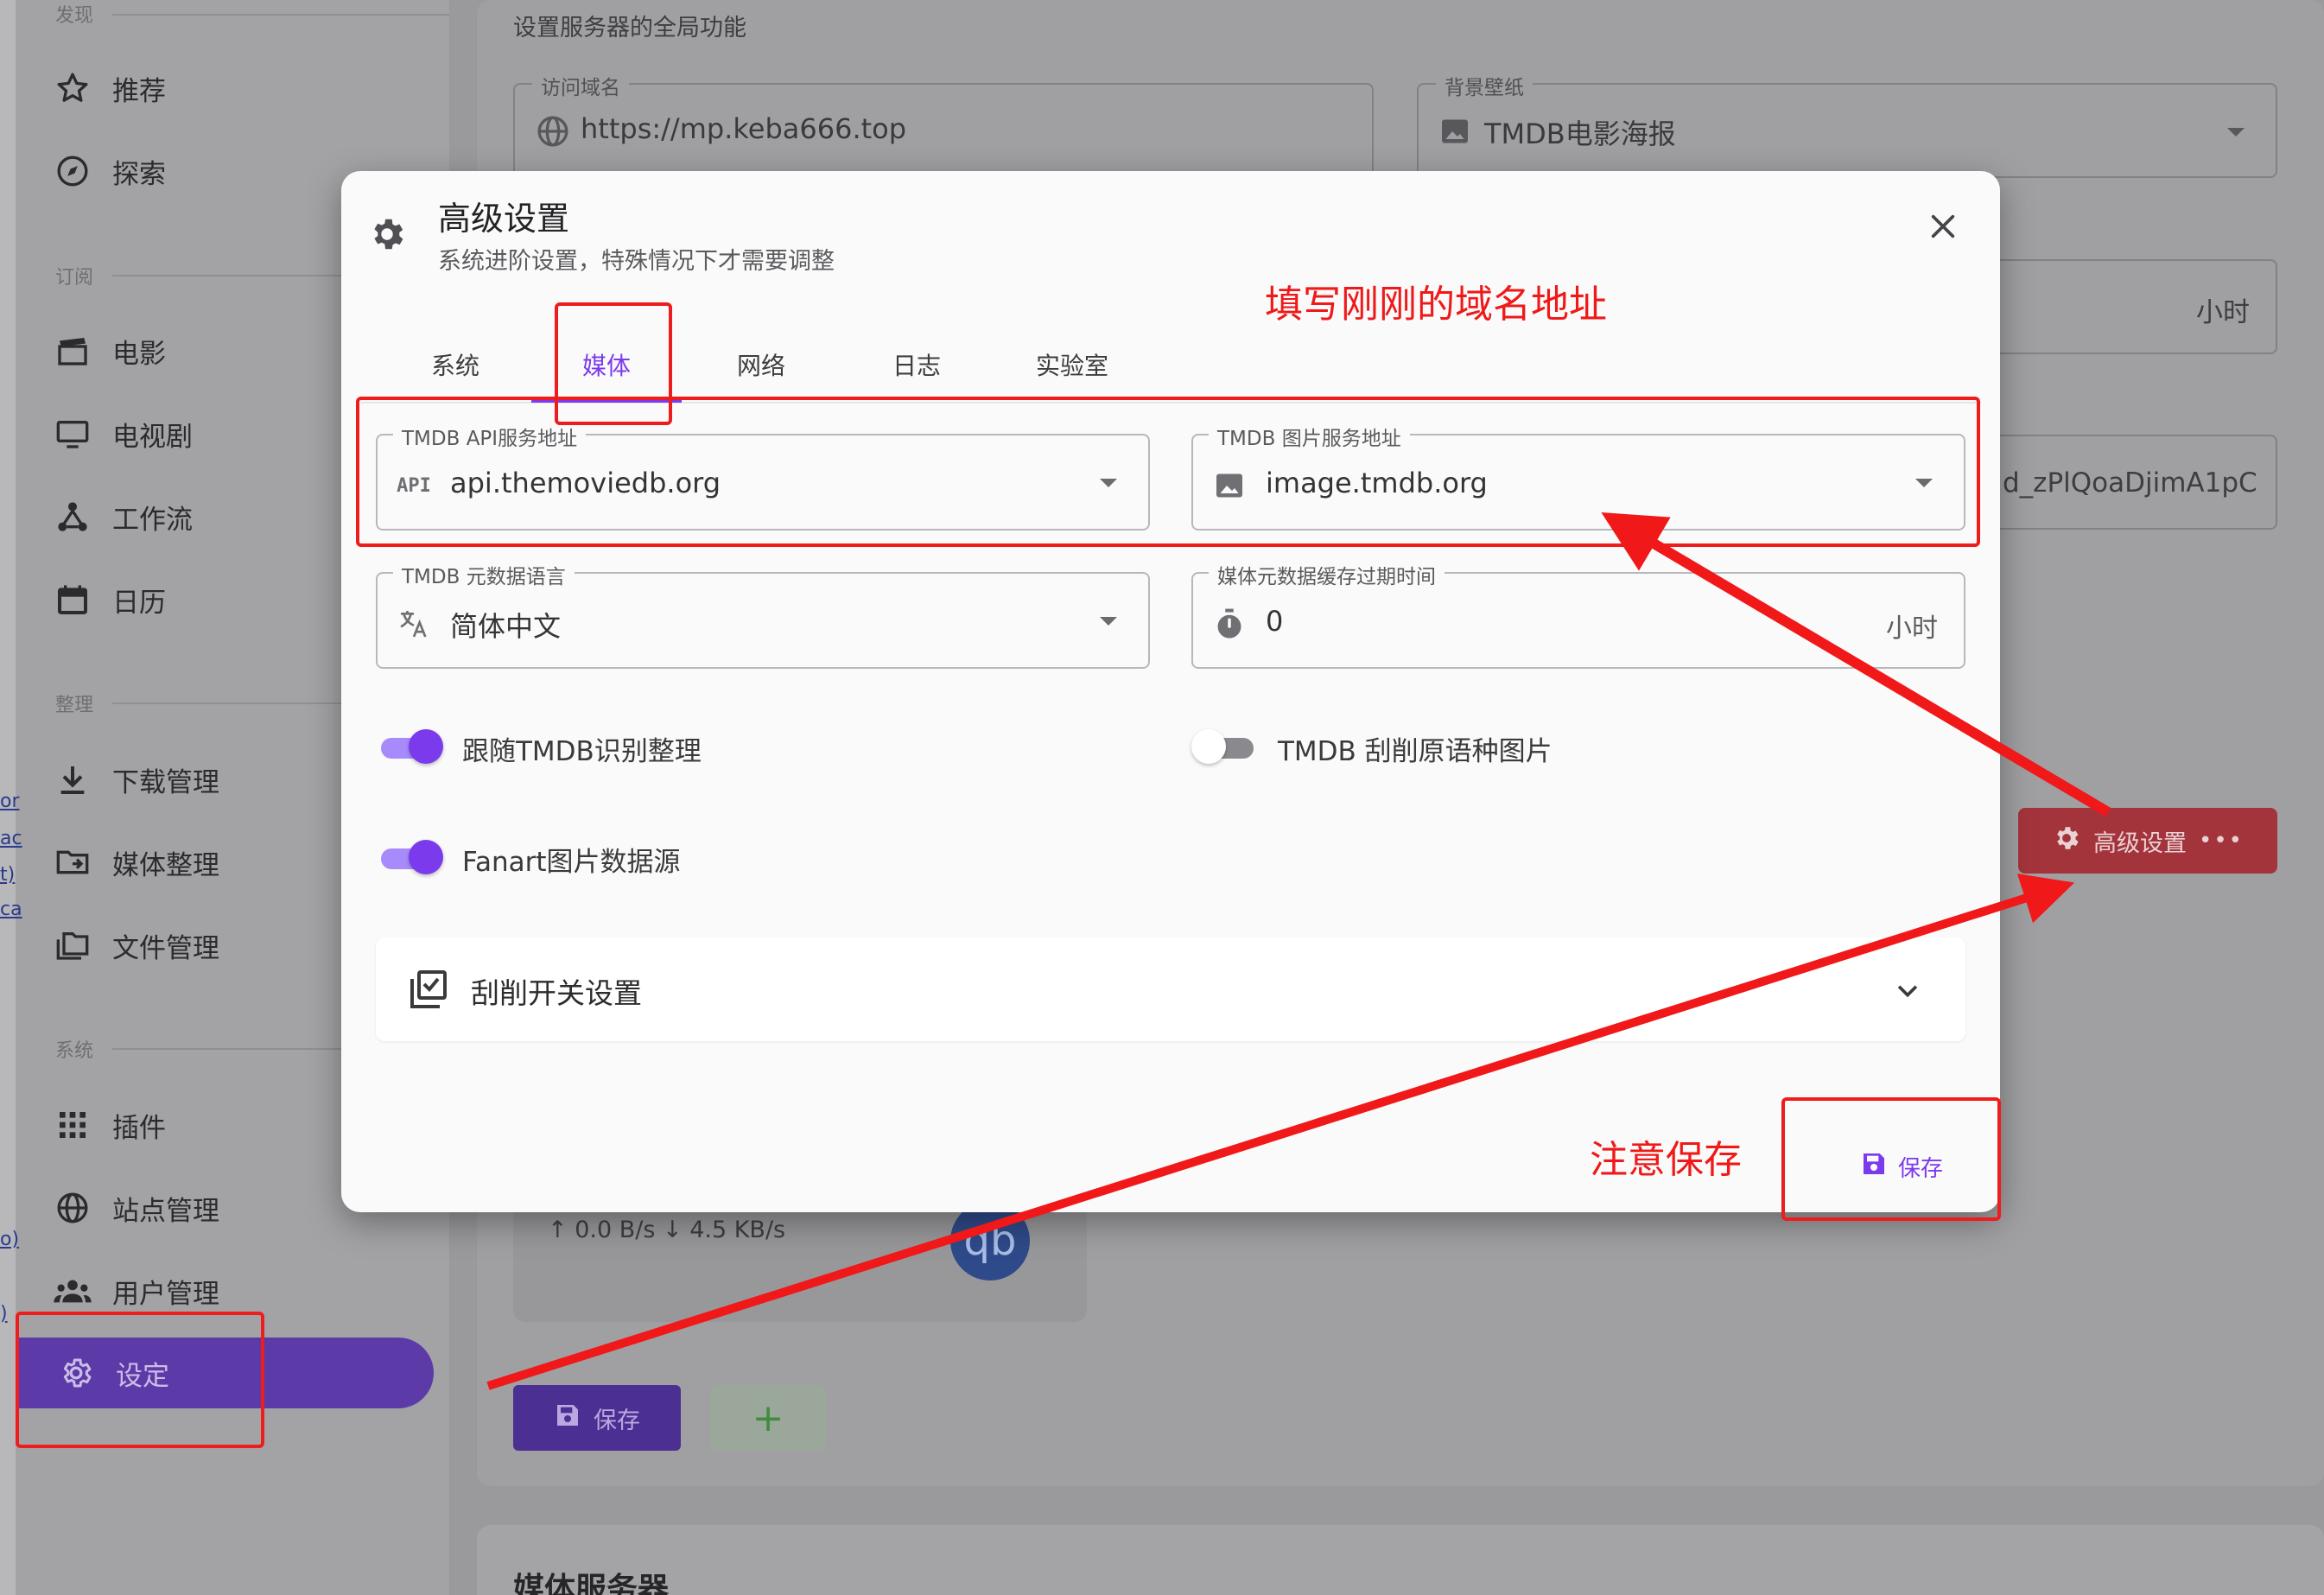 The height and width of the screenshot is (1595, 2324). Describe the element at coordinates (1856, 664) in the screenshot. I see `arrow-to-image-field` at that location.